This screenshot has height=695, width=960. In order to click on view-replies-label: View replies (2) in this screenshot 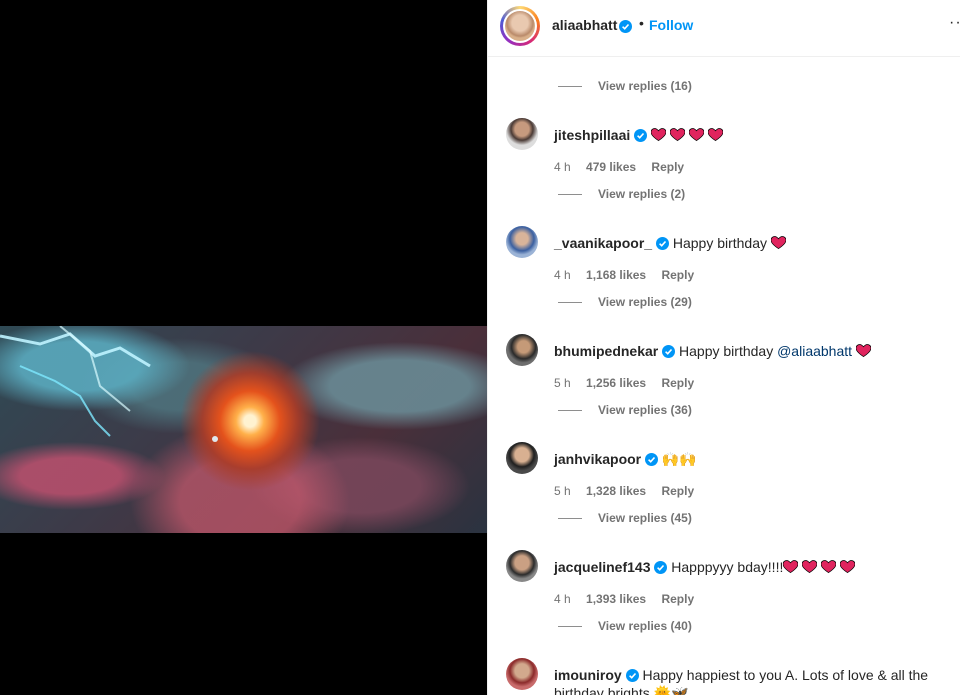, I will do `click(642, 194)`.